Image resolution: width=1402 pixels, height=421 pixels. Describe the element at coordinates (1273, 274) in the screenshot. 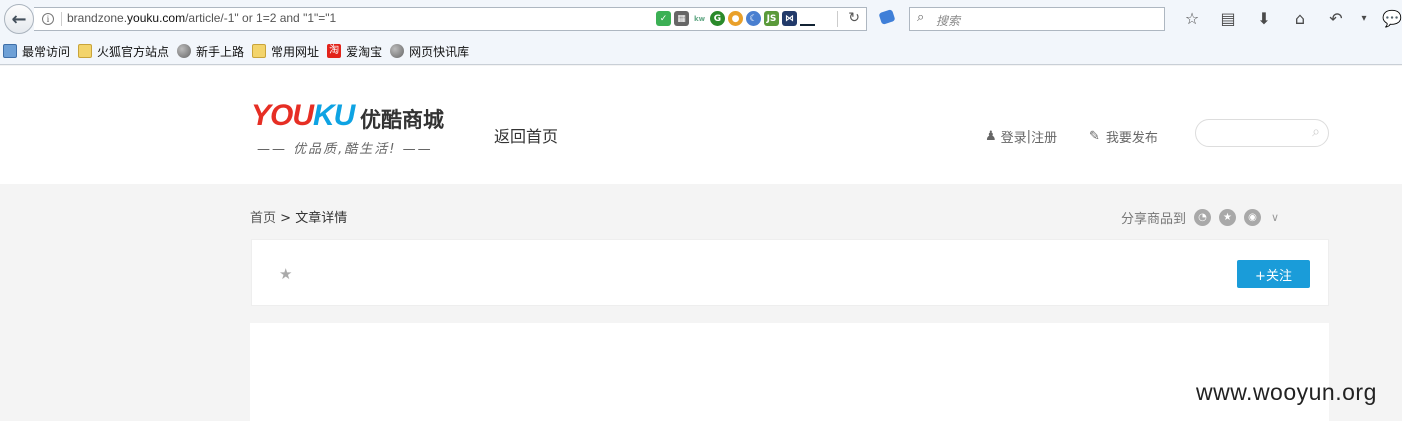

I see `follow-button: +关注` at that location.